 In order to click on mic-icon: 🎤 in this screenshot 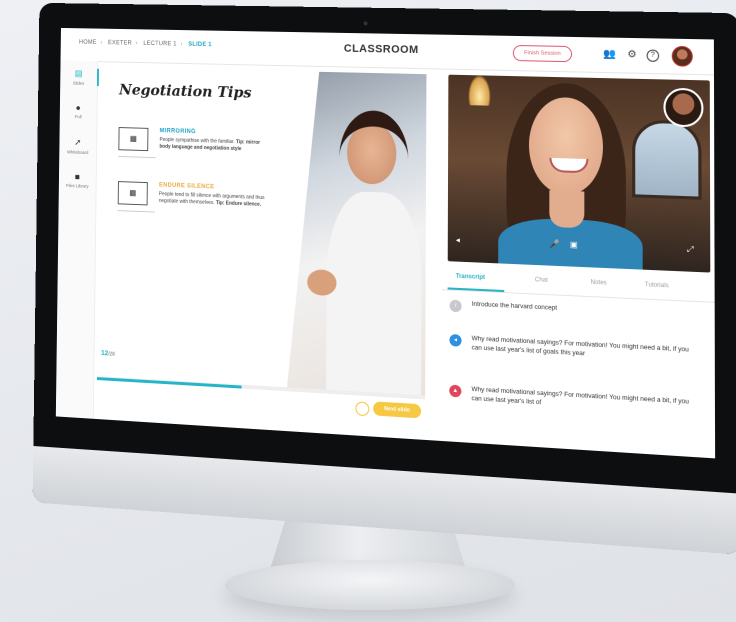, I will do `click(554, 244)`.